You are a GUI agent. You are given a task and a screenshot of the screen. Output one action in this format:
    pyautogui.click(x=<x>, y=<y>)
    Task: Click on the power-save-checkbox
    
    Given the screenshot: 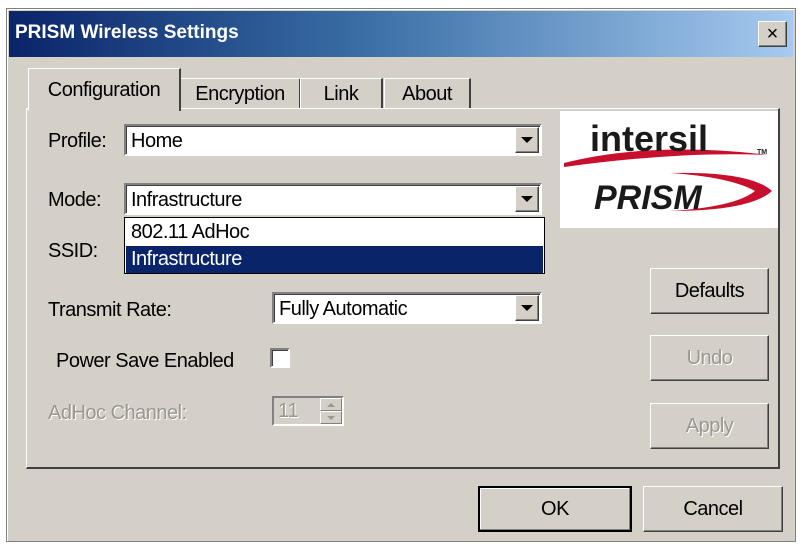 What is the action you would take?
    pyautogui.click(x=280, y=358)
    